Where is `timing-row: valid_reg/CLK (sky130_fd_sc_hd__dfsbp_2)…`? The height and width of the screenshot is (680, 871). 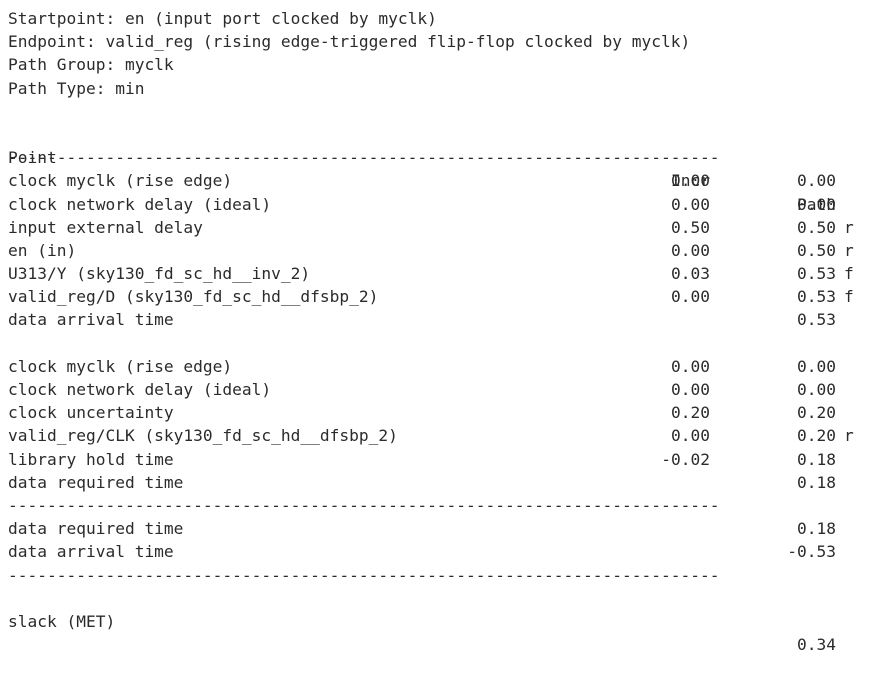 timing-row: valid_reg/CLK (sky130_fd_sc_hd__dfsbp_2)… is located at coordinates (438, 435).